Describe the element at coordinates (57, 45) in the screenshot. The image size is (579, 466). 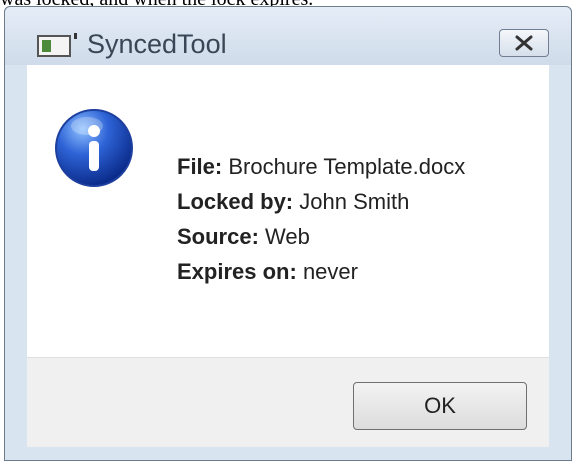
I see `app-window-icon` at that location.